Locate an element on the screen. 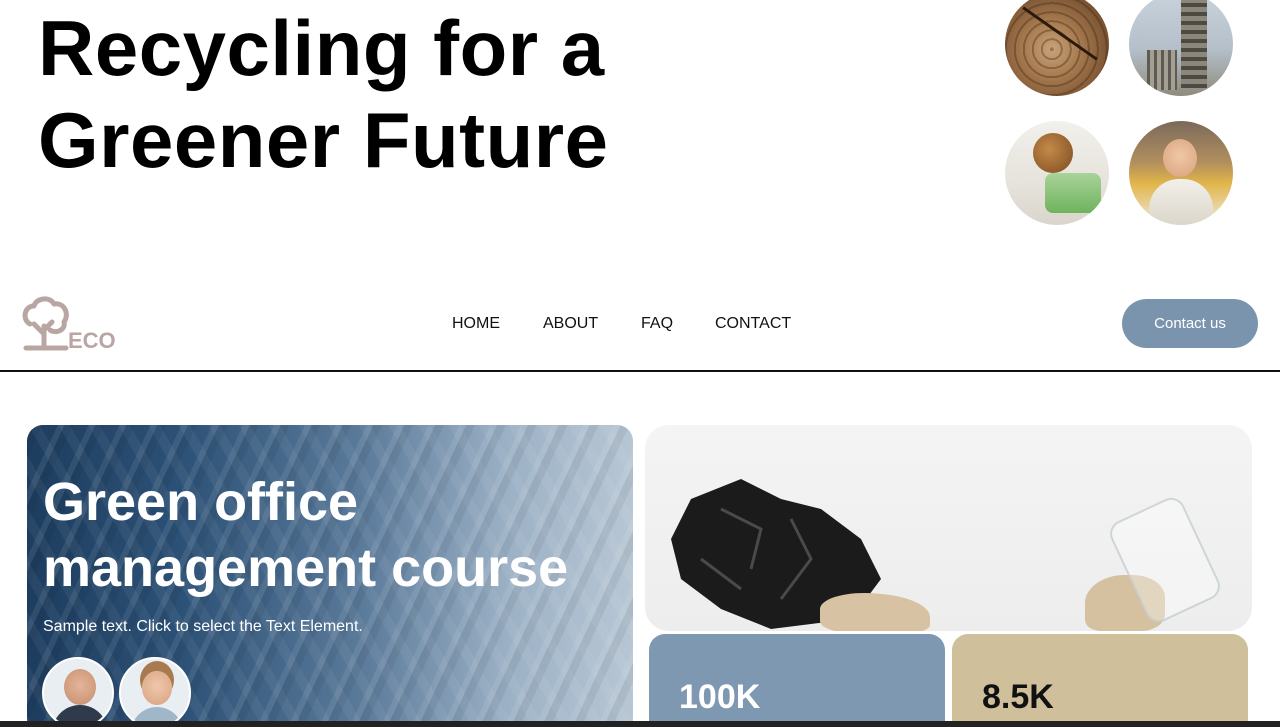 Image resolution: width=1280 pixels, height=727 pixels. man-with-glasses-avatar is located at coordinates (78, 692).